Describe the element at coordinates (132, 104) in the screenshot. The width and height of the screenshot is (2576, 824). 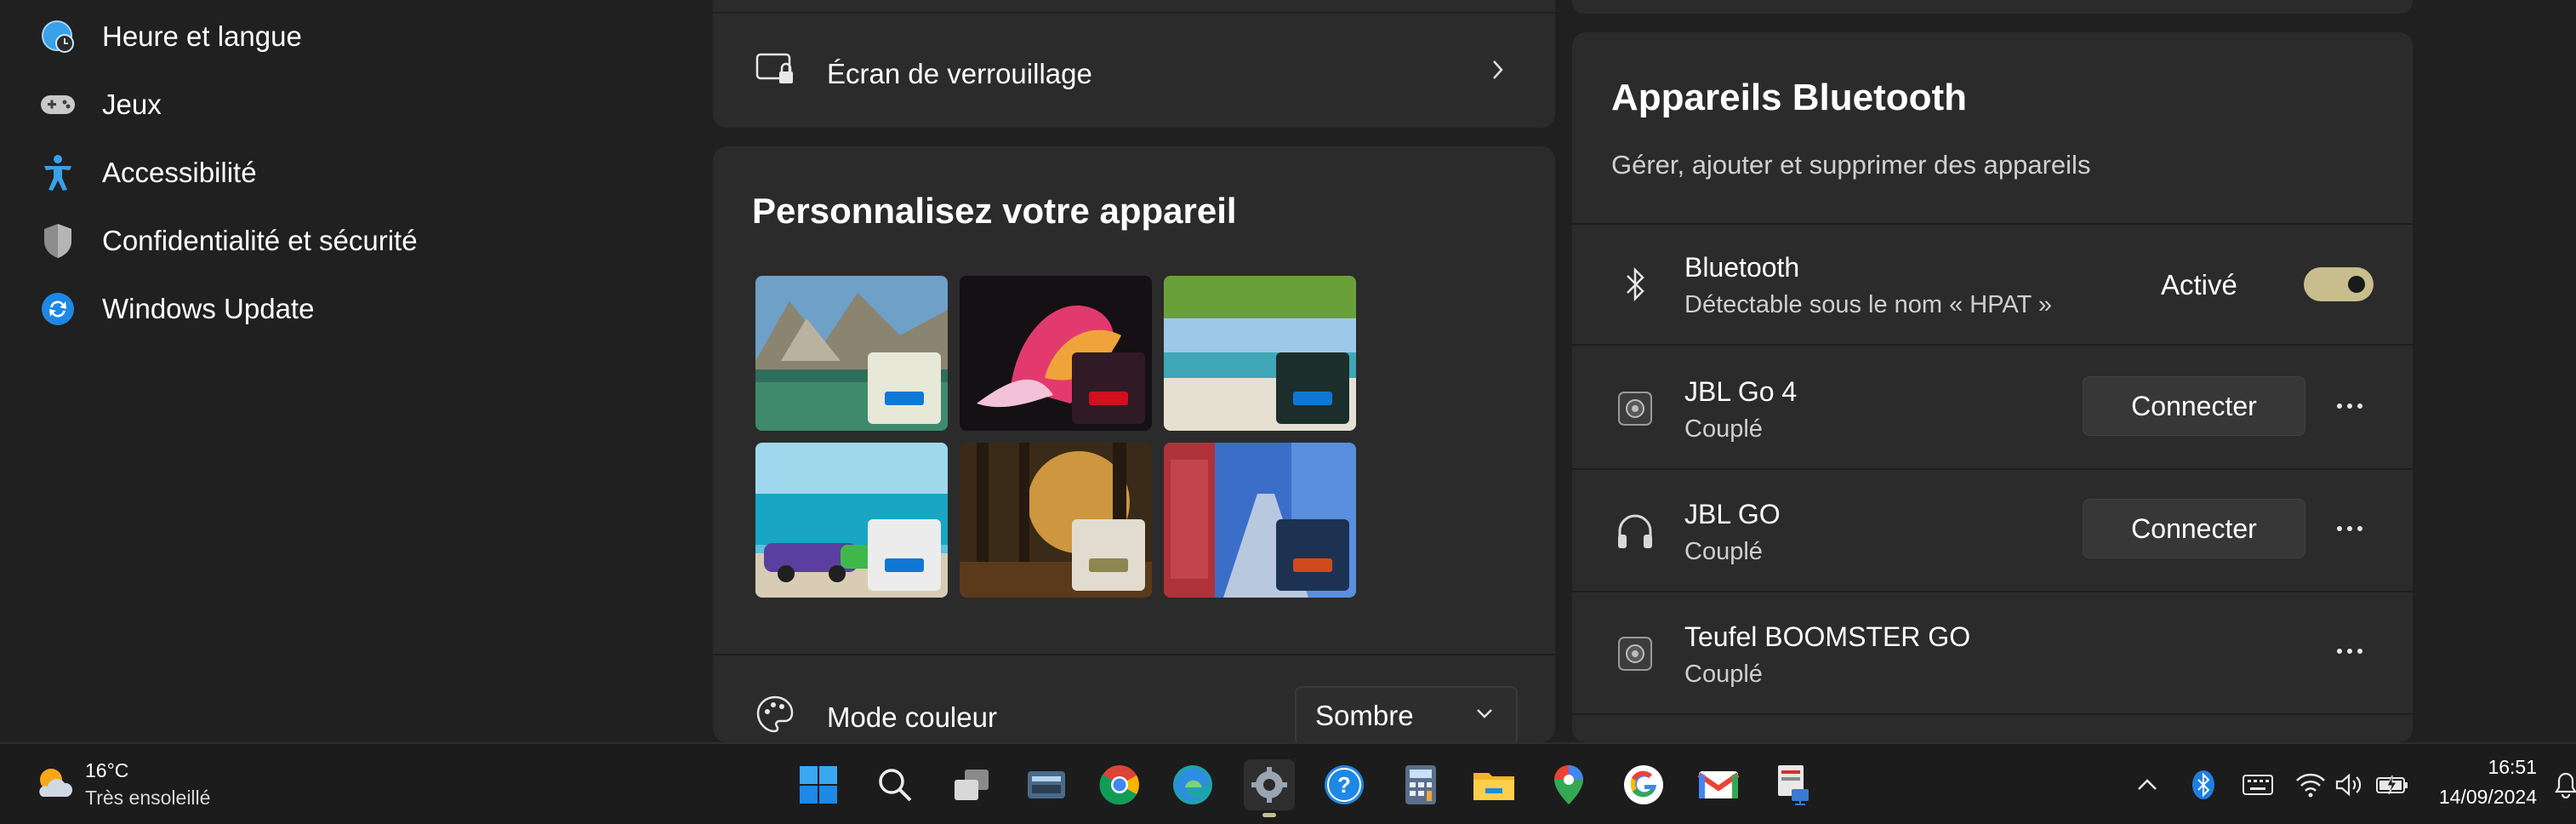
I see `sidebar-item-label: Jeux` at that location.